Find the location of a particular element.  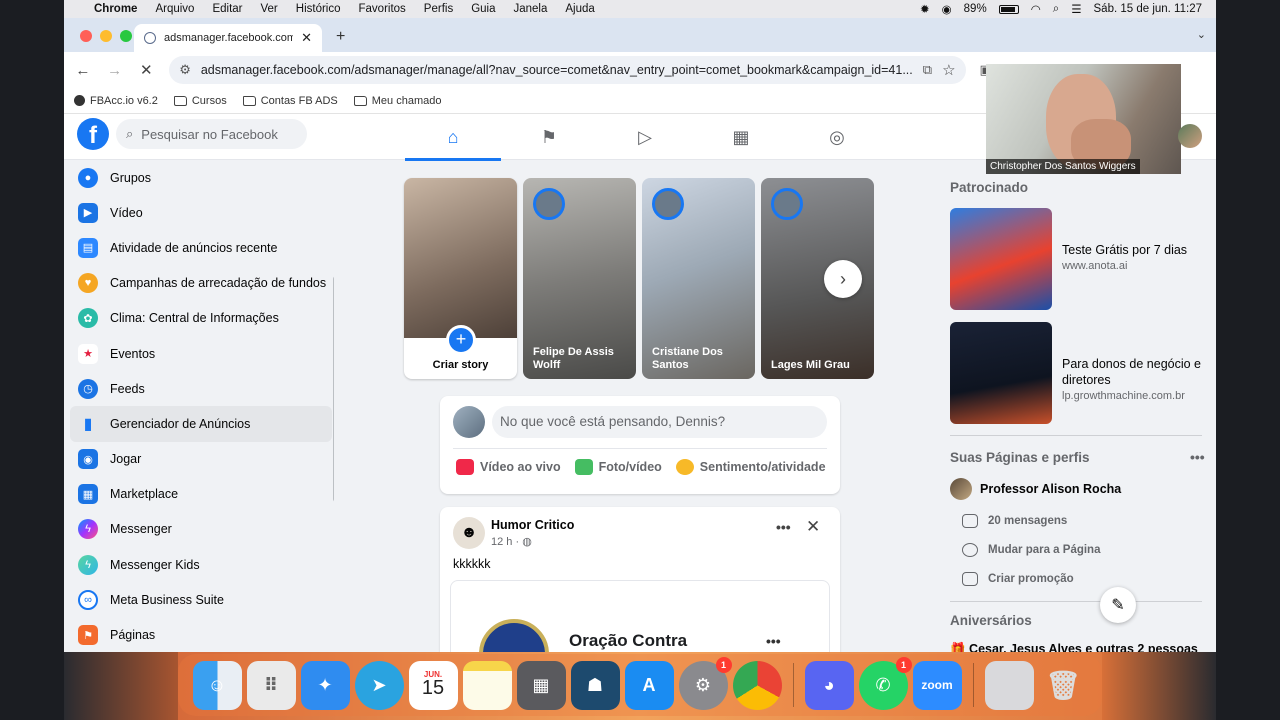

tab-search-chevron-icon: ⌄ is located at coordinates (1201, 34).